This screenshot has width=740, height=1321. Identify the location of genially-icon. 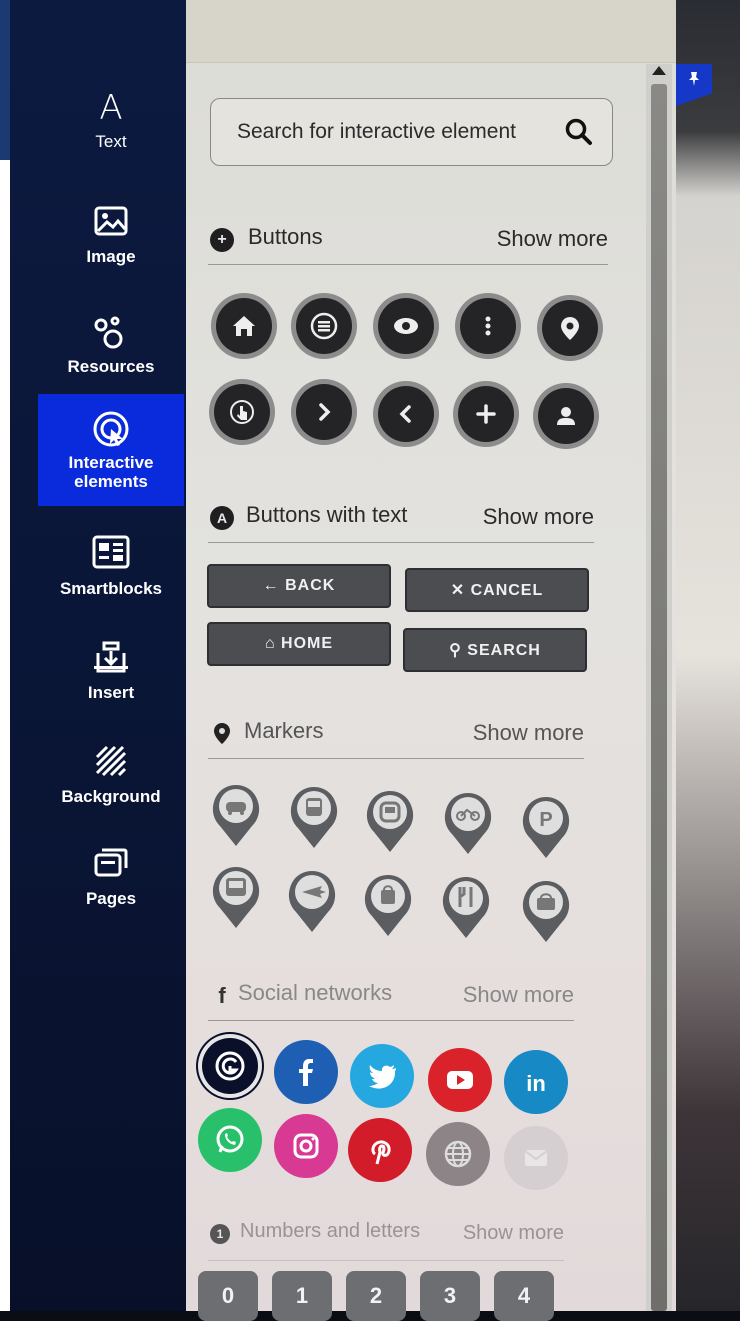
(230, 1066).